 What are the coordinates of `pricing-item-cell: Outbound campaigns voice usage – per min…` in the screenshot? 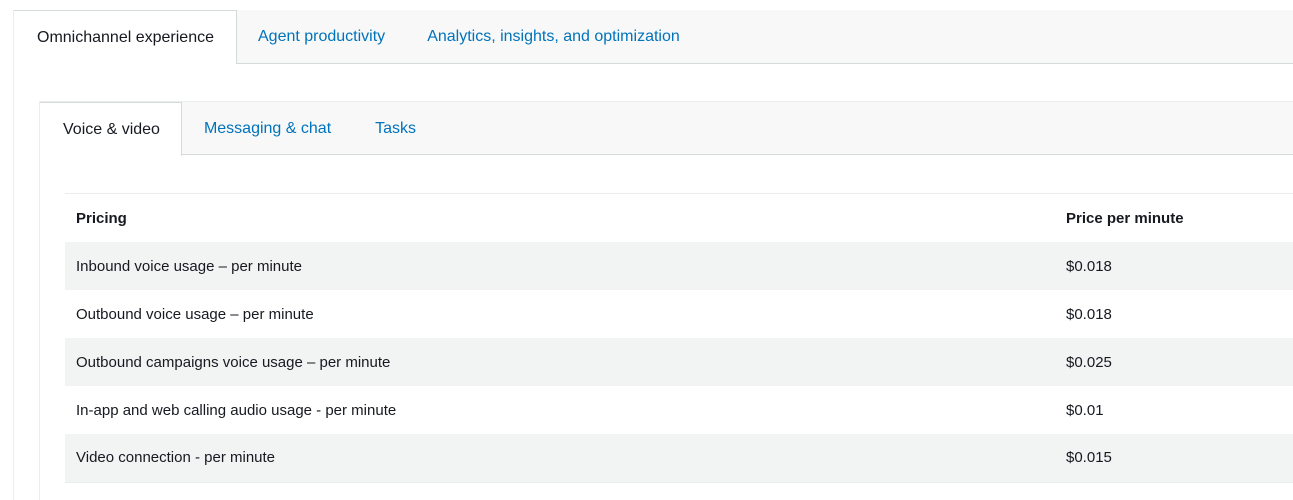 It's located at (560, 362).